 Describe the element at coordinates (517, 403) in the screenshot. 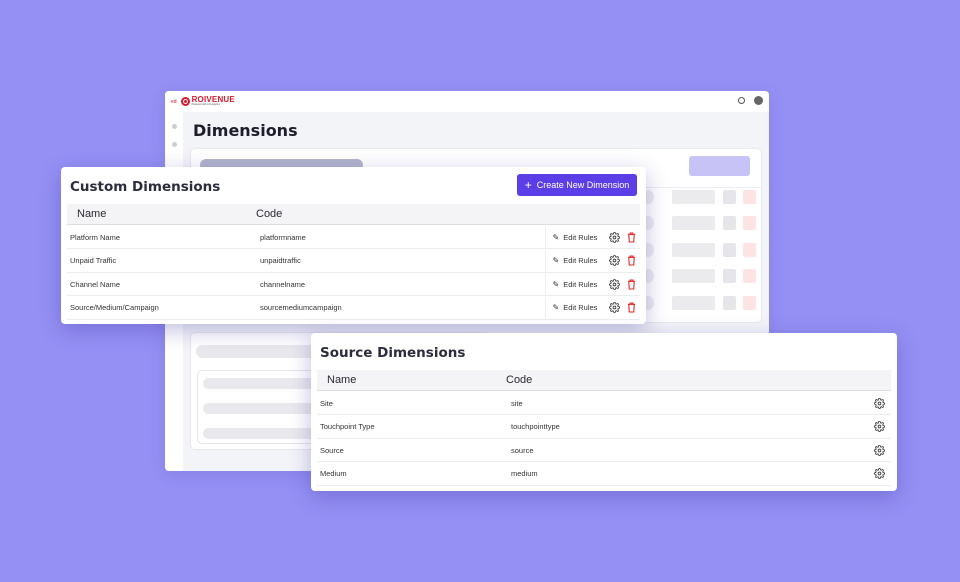

I see `cell-code: site` at that location.